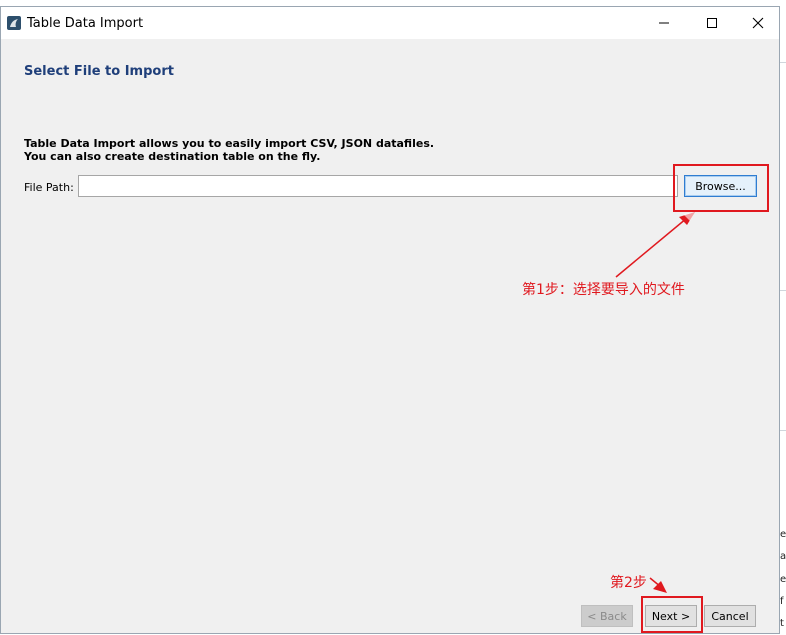 This screenshot has height=635, width=786. I want to click on step2-annotation: 第2步, so click(628, 583).